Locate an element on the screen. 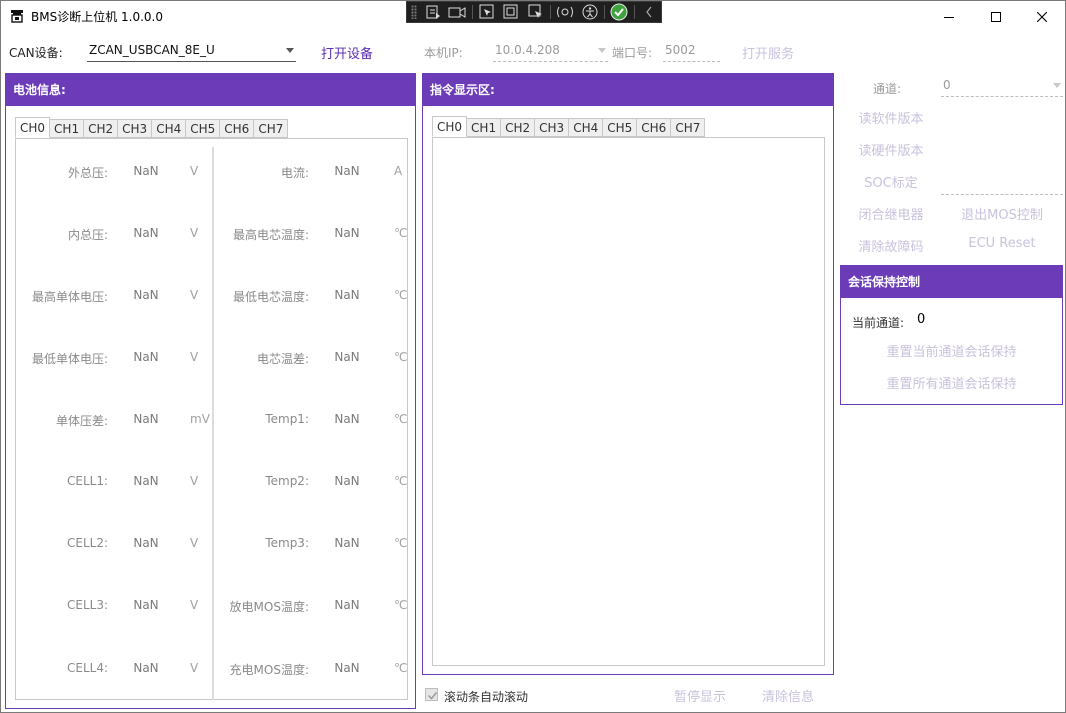 The width and height of the screenshot is (1066, 713). binding-failures-icon is located at coordinates (565, 12).